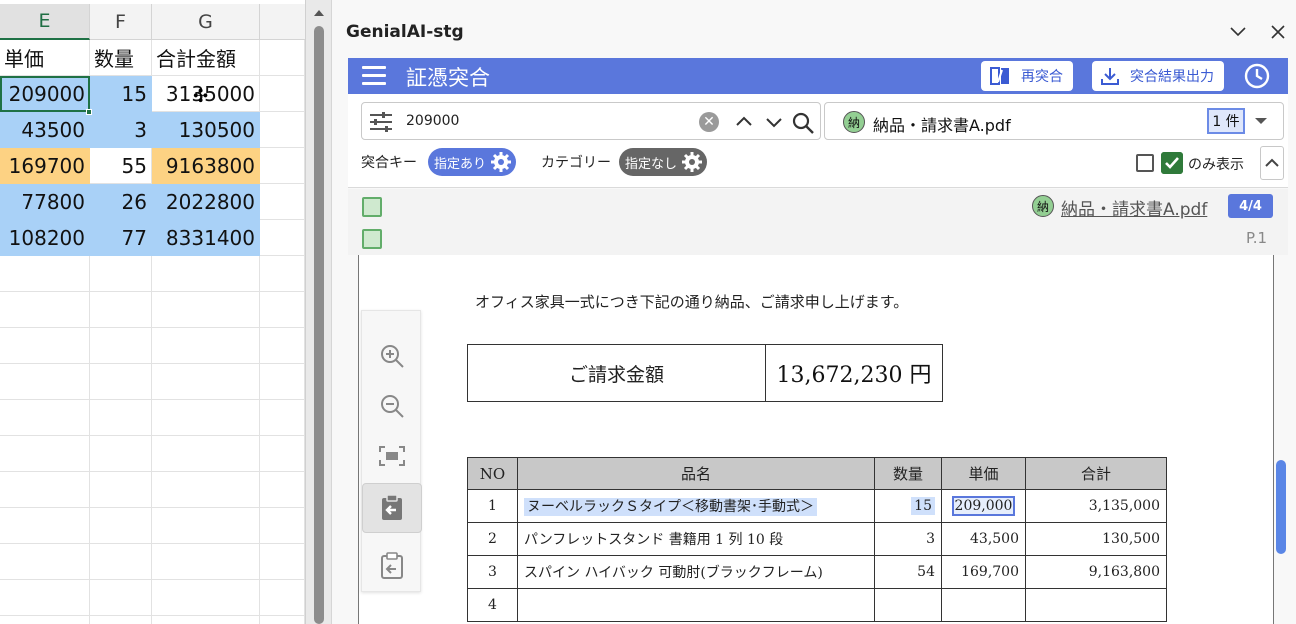  Describe the element at coordinates (923, 506) in the screenshot. I see `highlighted-qty: 15` at that location.